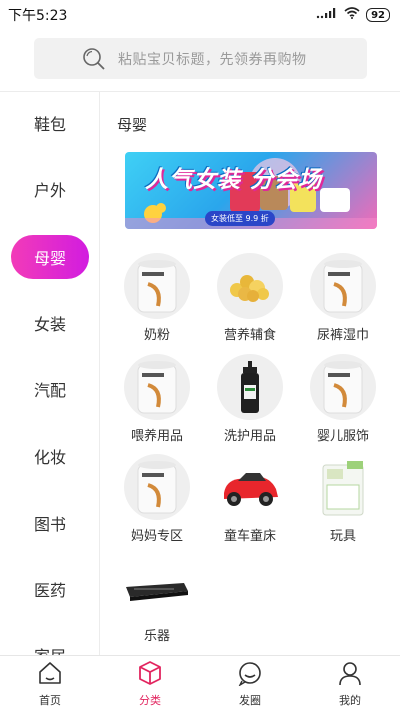 The width and height of the screenshot is (400, 711). Describe the element at coordinates (327, 15) in the screenshot. I see `signal-icon` at that location.